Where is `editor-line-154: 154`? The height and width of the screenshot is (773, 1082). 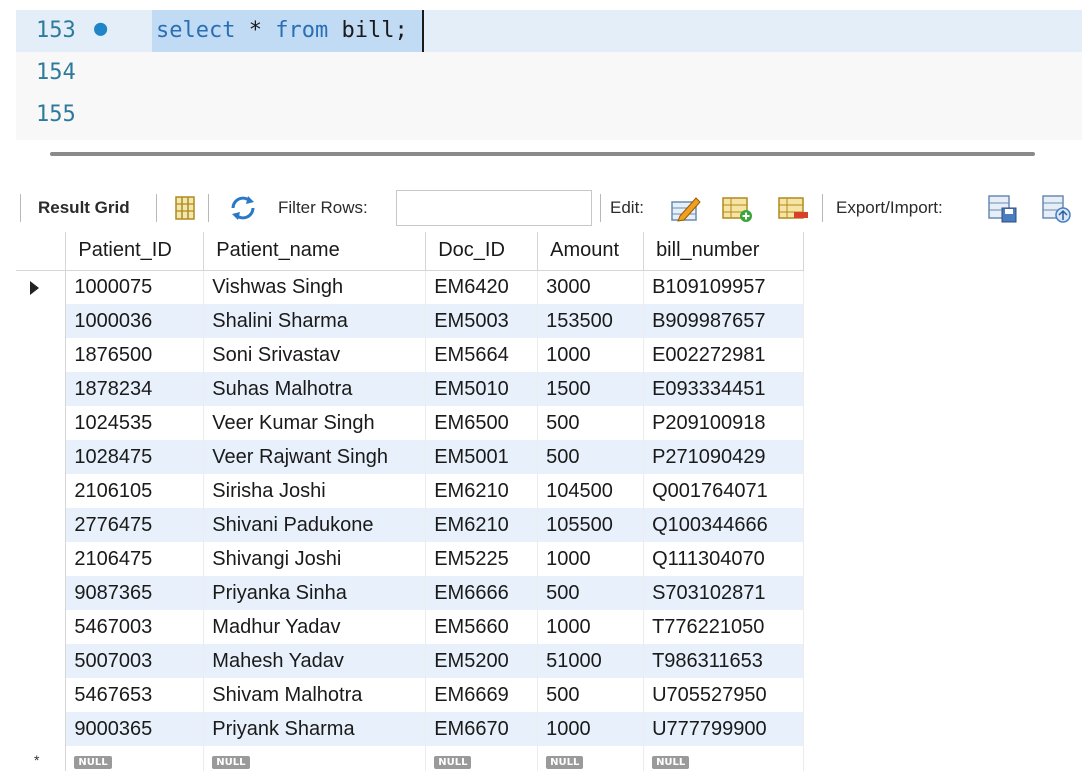 editor-line-154: 154 is located at coordinates (549, 73).